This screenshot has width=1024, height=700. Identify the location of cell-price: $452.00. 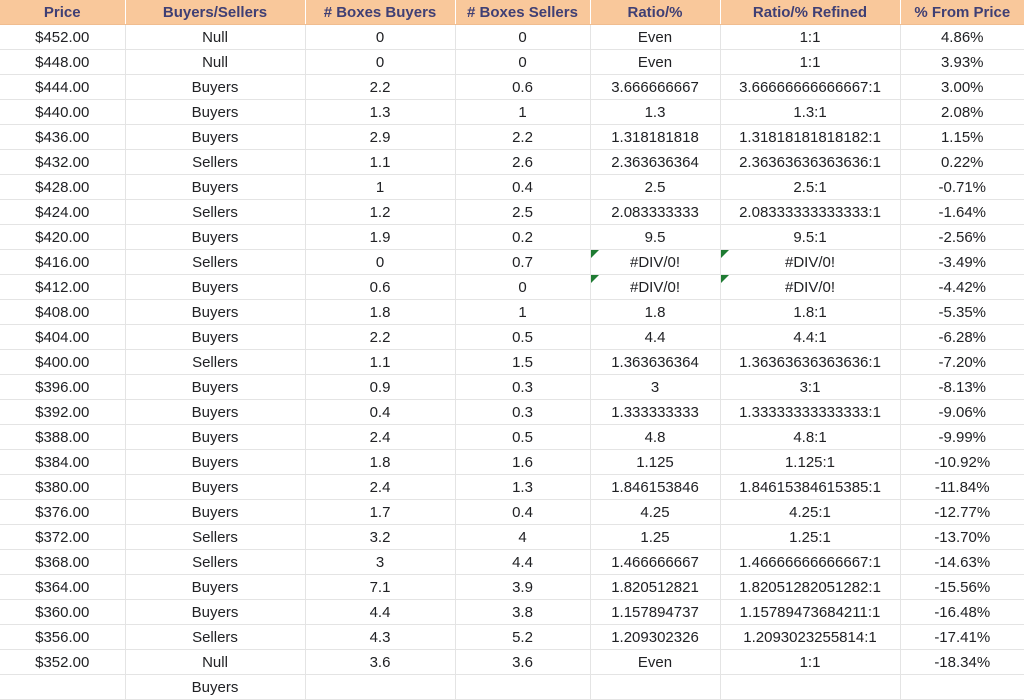
(63, 37).